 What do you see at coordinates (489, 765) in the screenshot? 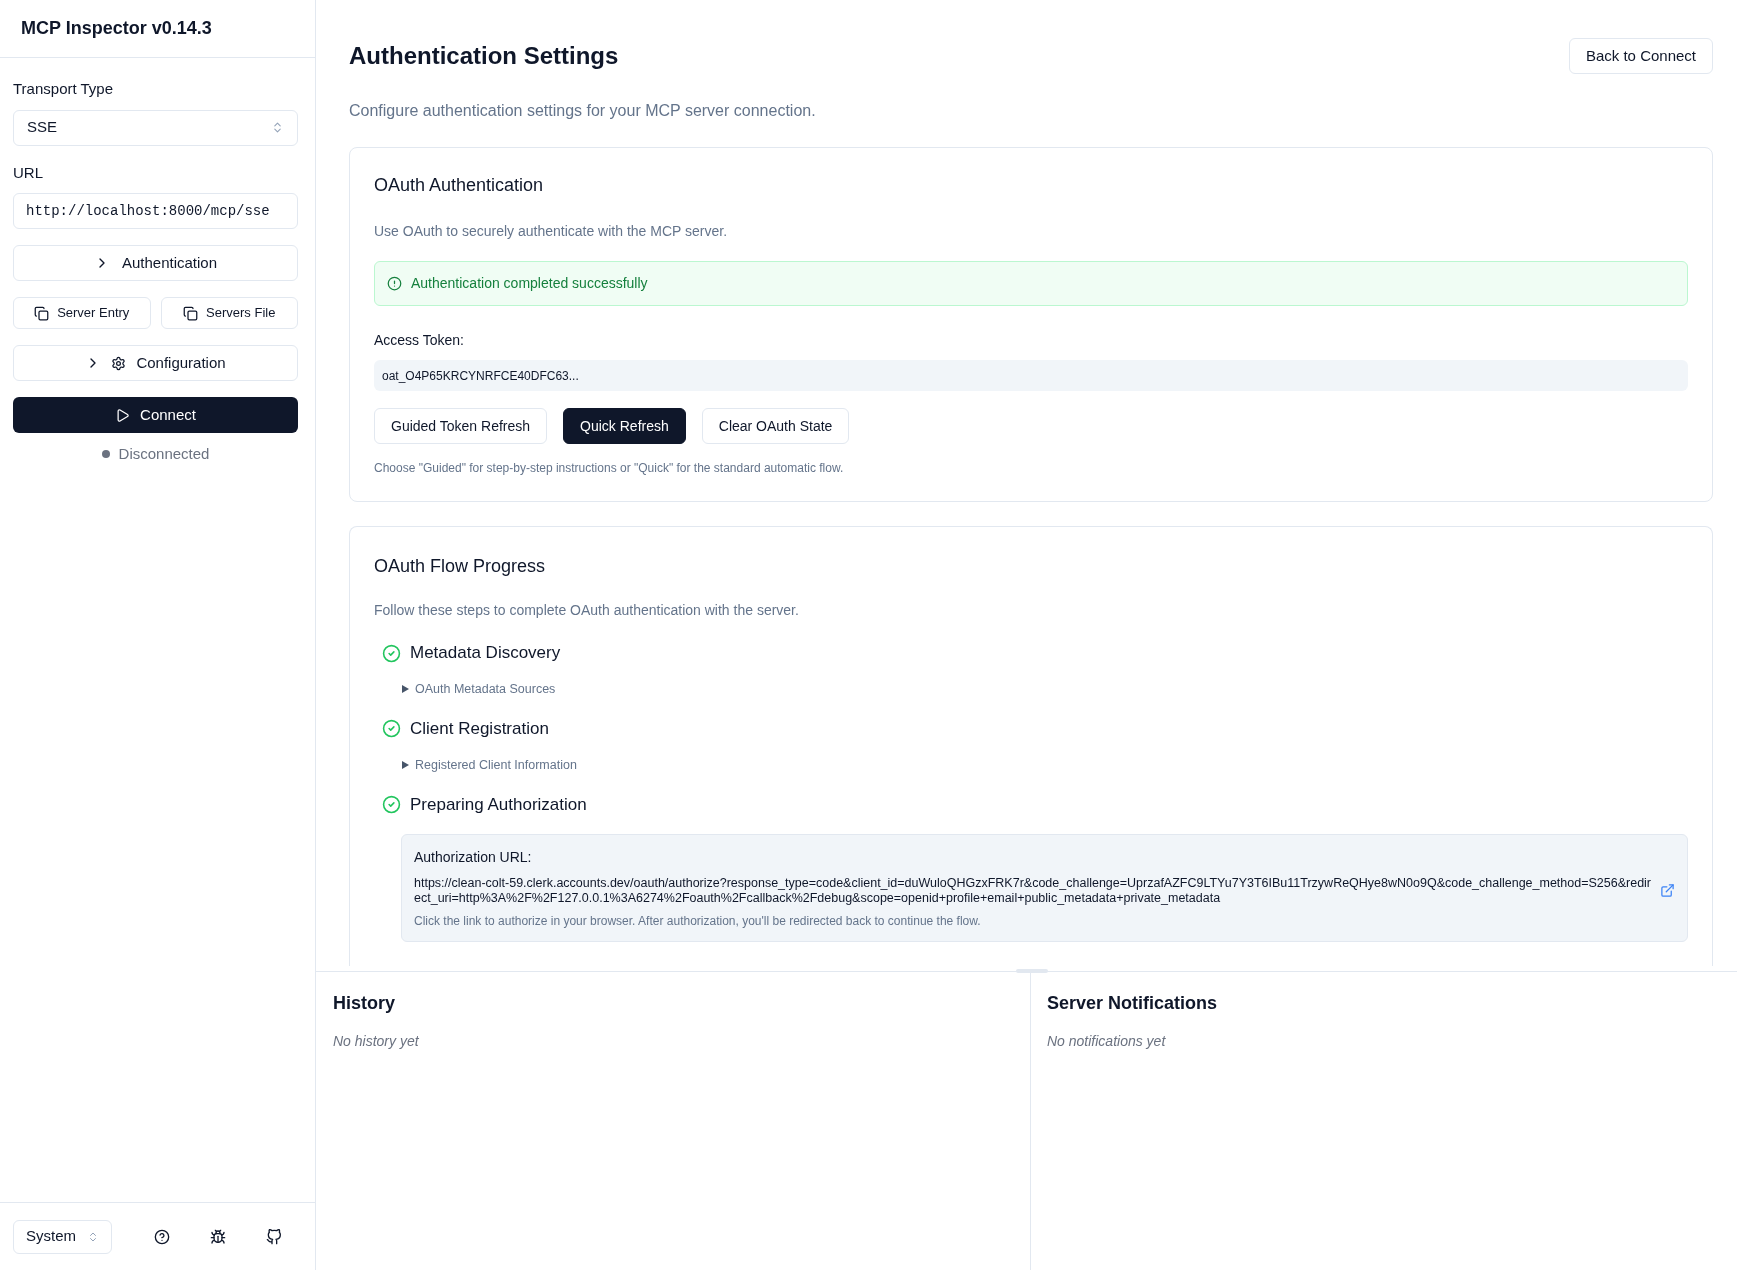
I see `details-toggle: Registered Client Information` at bounding box center [489, 765].